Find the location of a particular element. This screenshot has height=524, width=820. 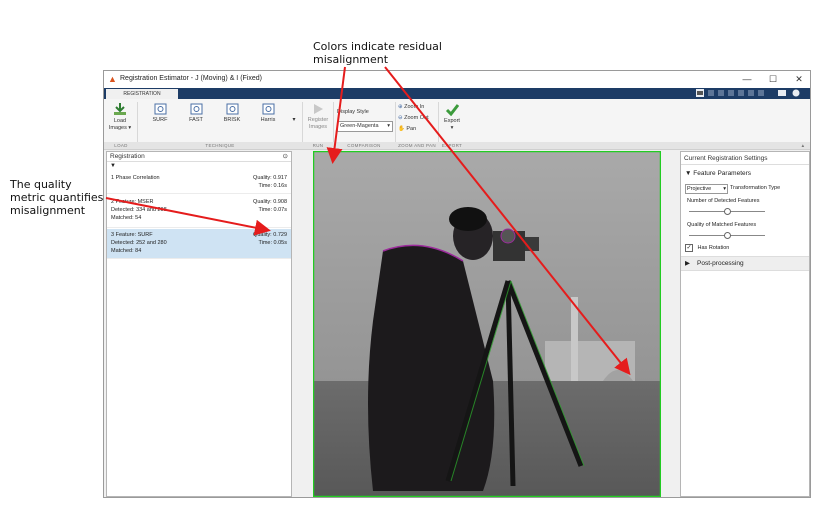

arrow-to-image-edge is located at coordinates (336, 115).